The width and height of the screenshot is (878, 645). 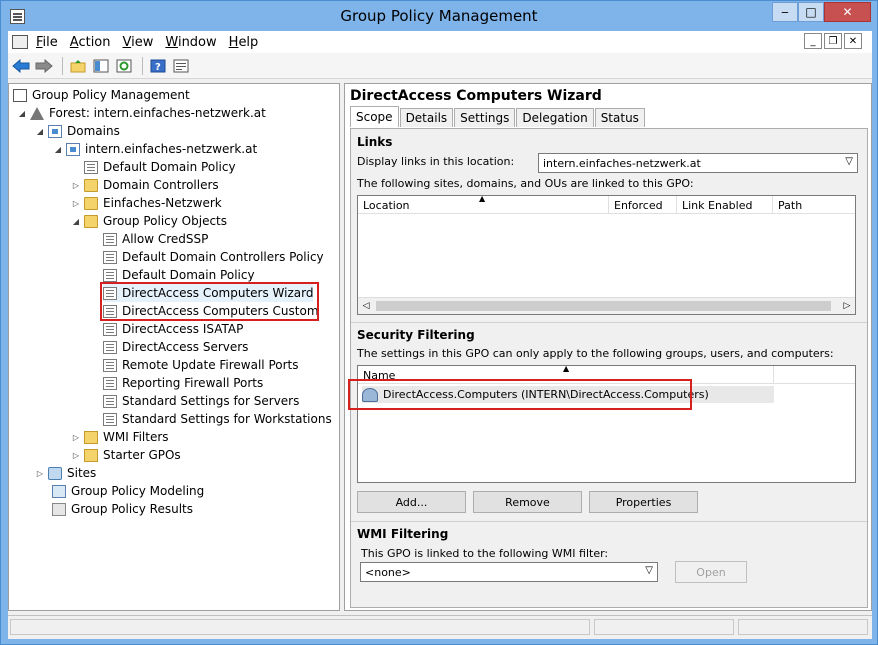 I want to click on tab-status: Status, so click(x=619, y=117).